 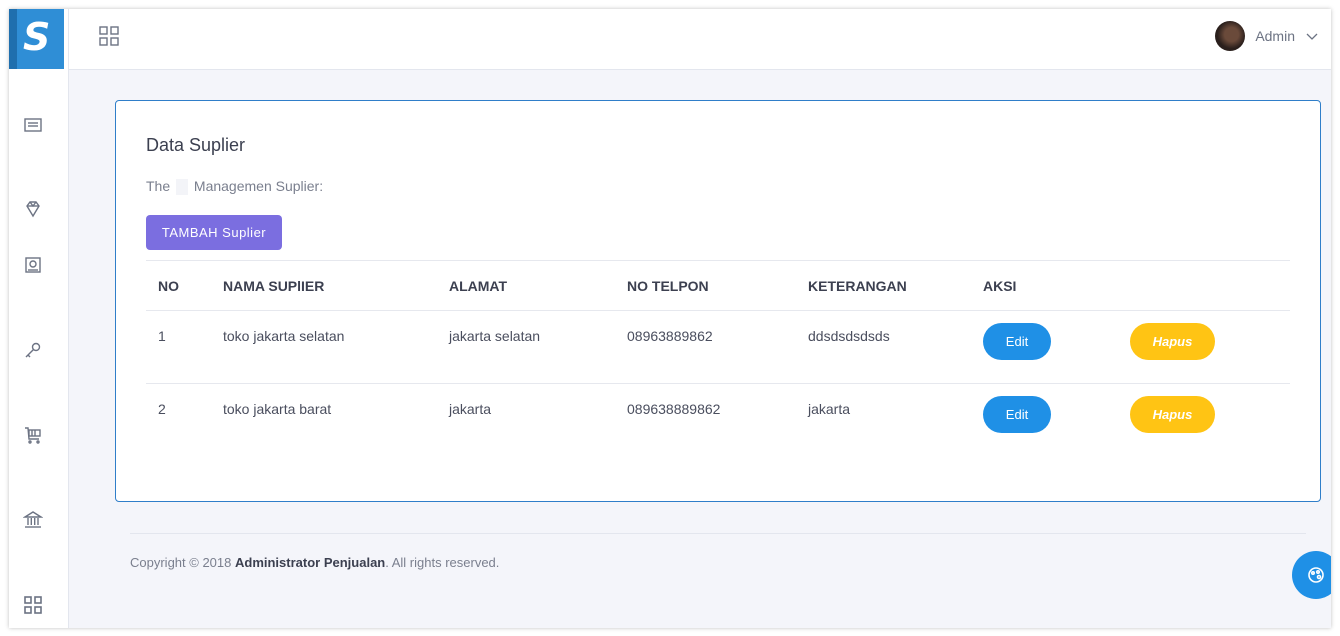 What do you see at coordinates (33, 350) in the screenshot?
I see `key-icon` at bounding box center [33, 350].